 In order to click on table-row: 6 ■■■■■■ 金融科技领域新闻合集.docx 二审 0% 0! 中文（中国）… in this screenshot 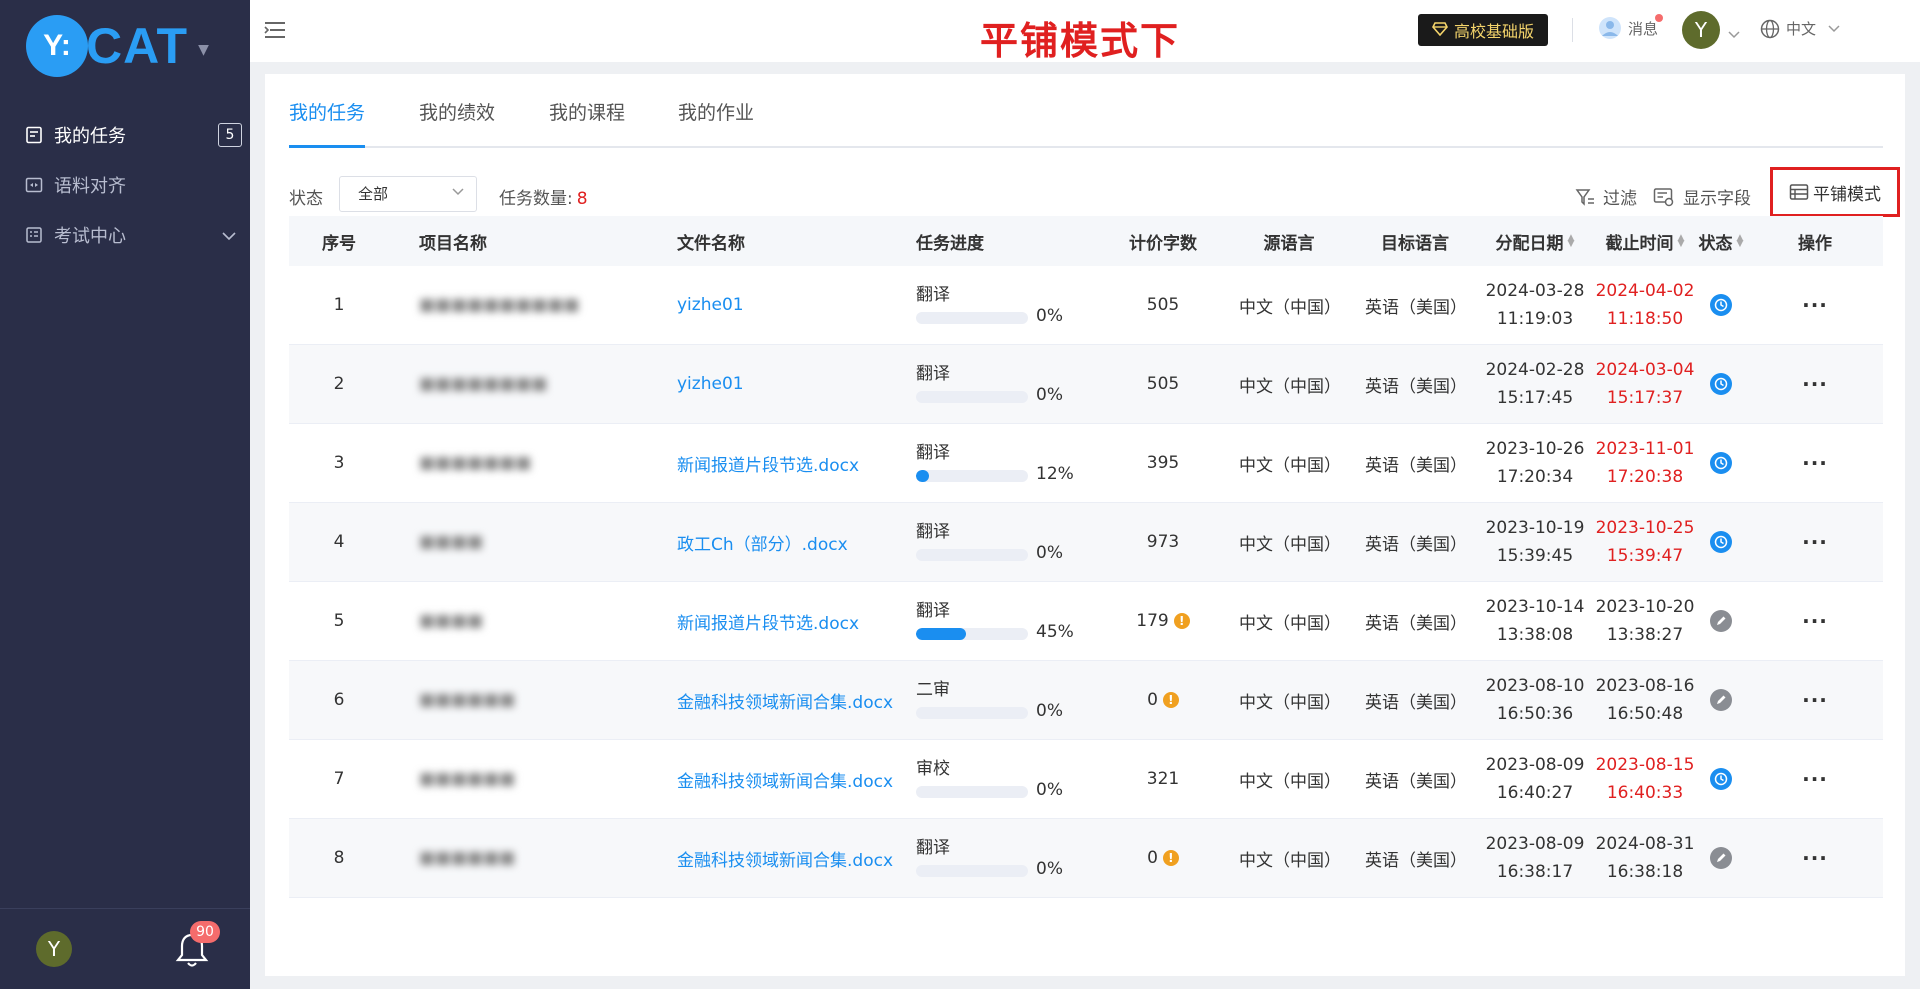, I will do `click(1086, 700)`.